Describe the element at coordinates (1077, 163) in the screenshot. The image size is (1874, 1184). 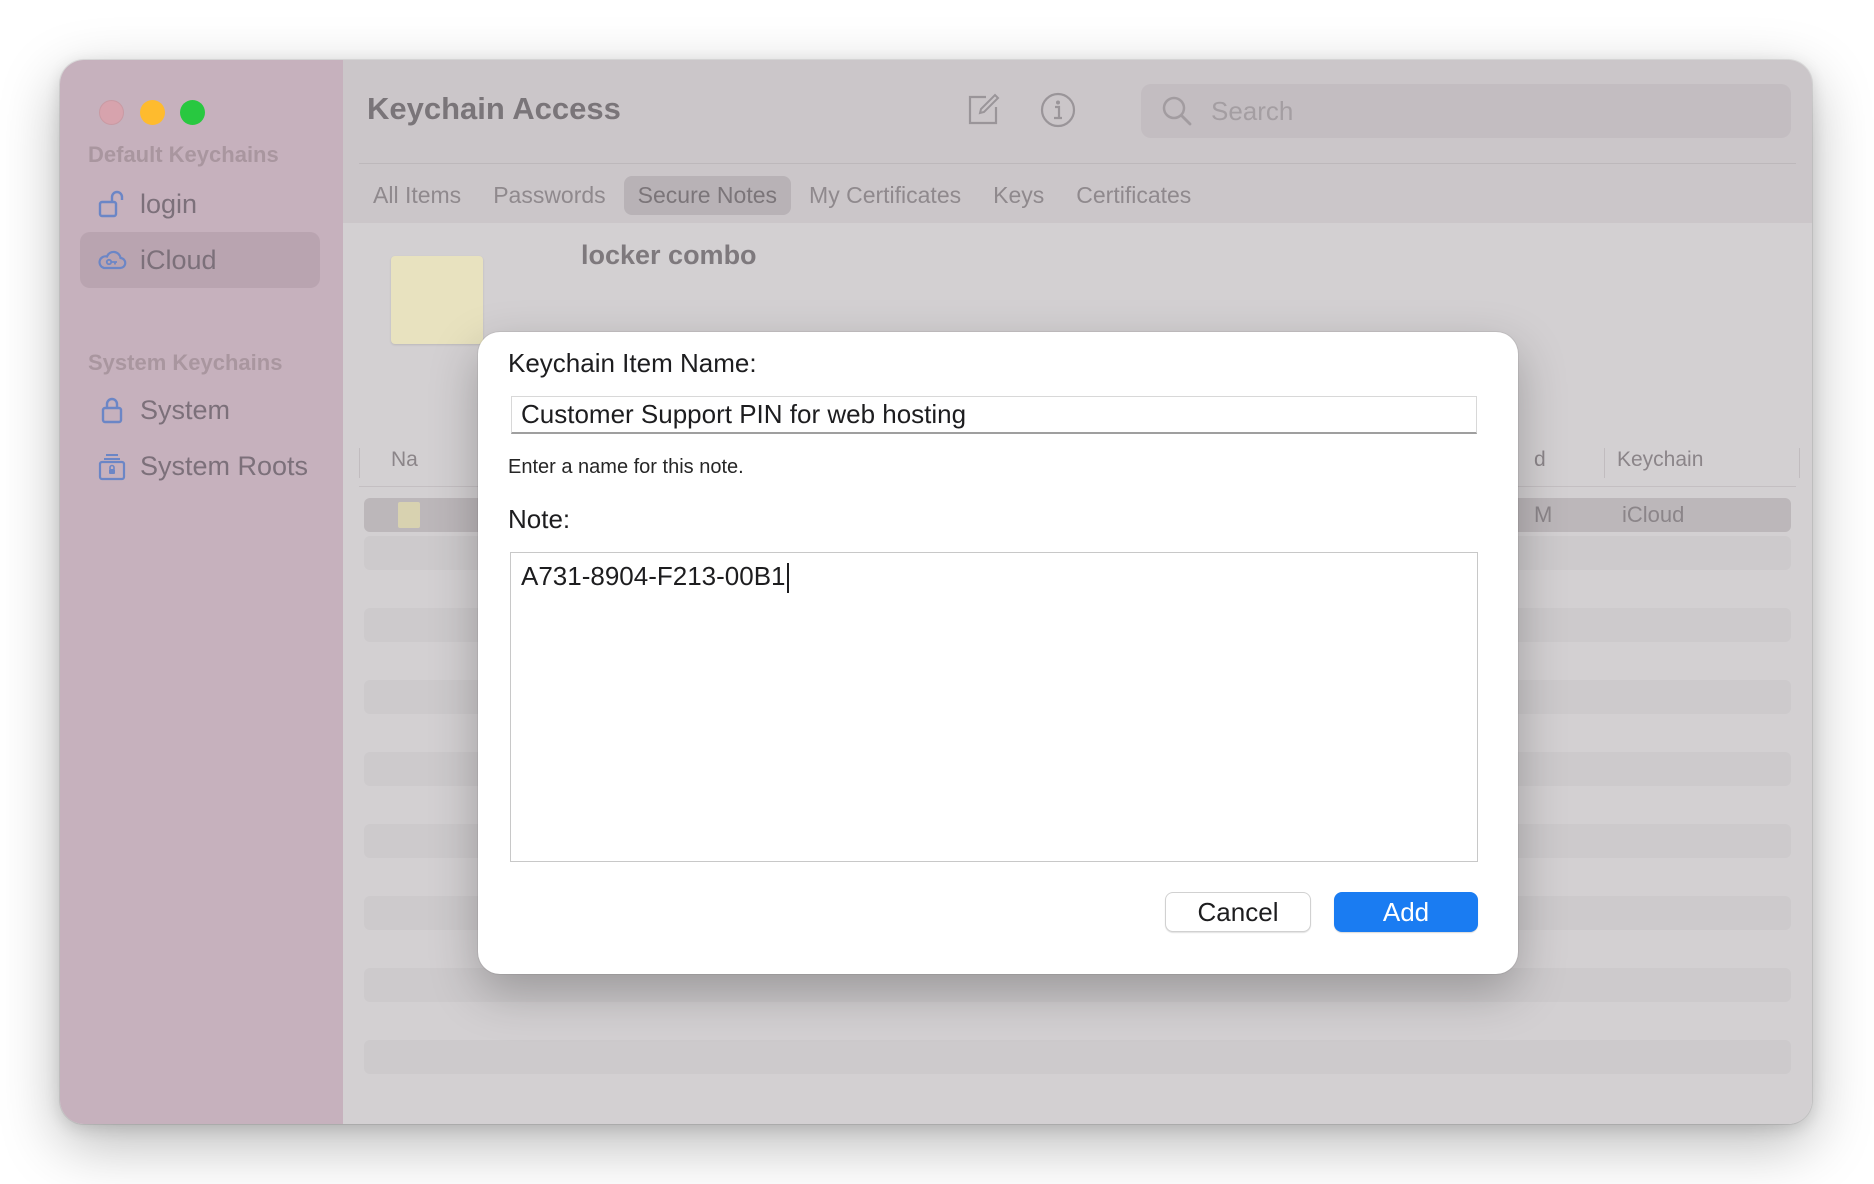
I see `toolbar-divider` at that location.